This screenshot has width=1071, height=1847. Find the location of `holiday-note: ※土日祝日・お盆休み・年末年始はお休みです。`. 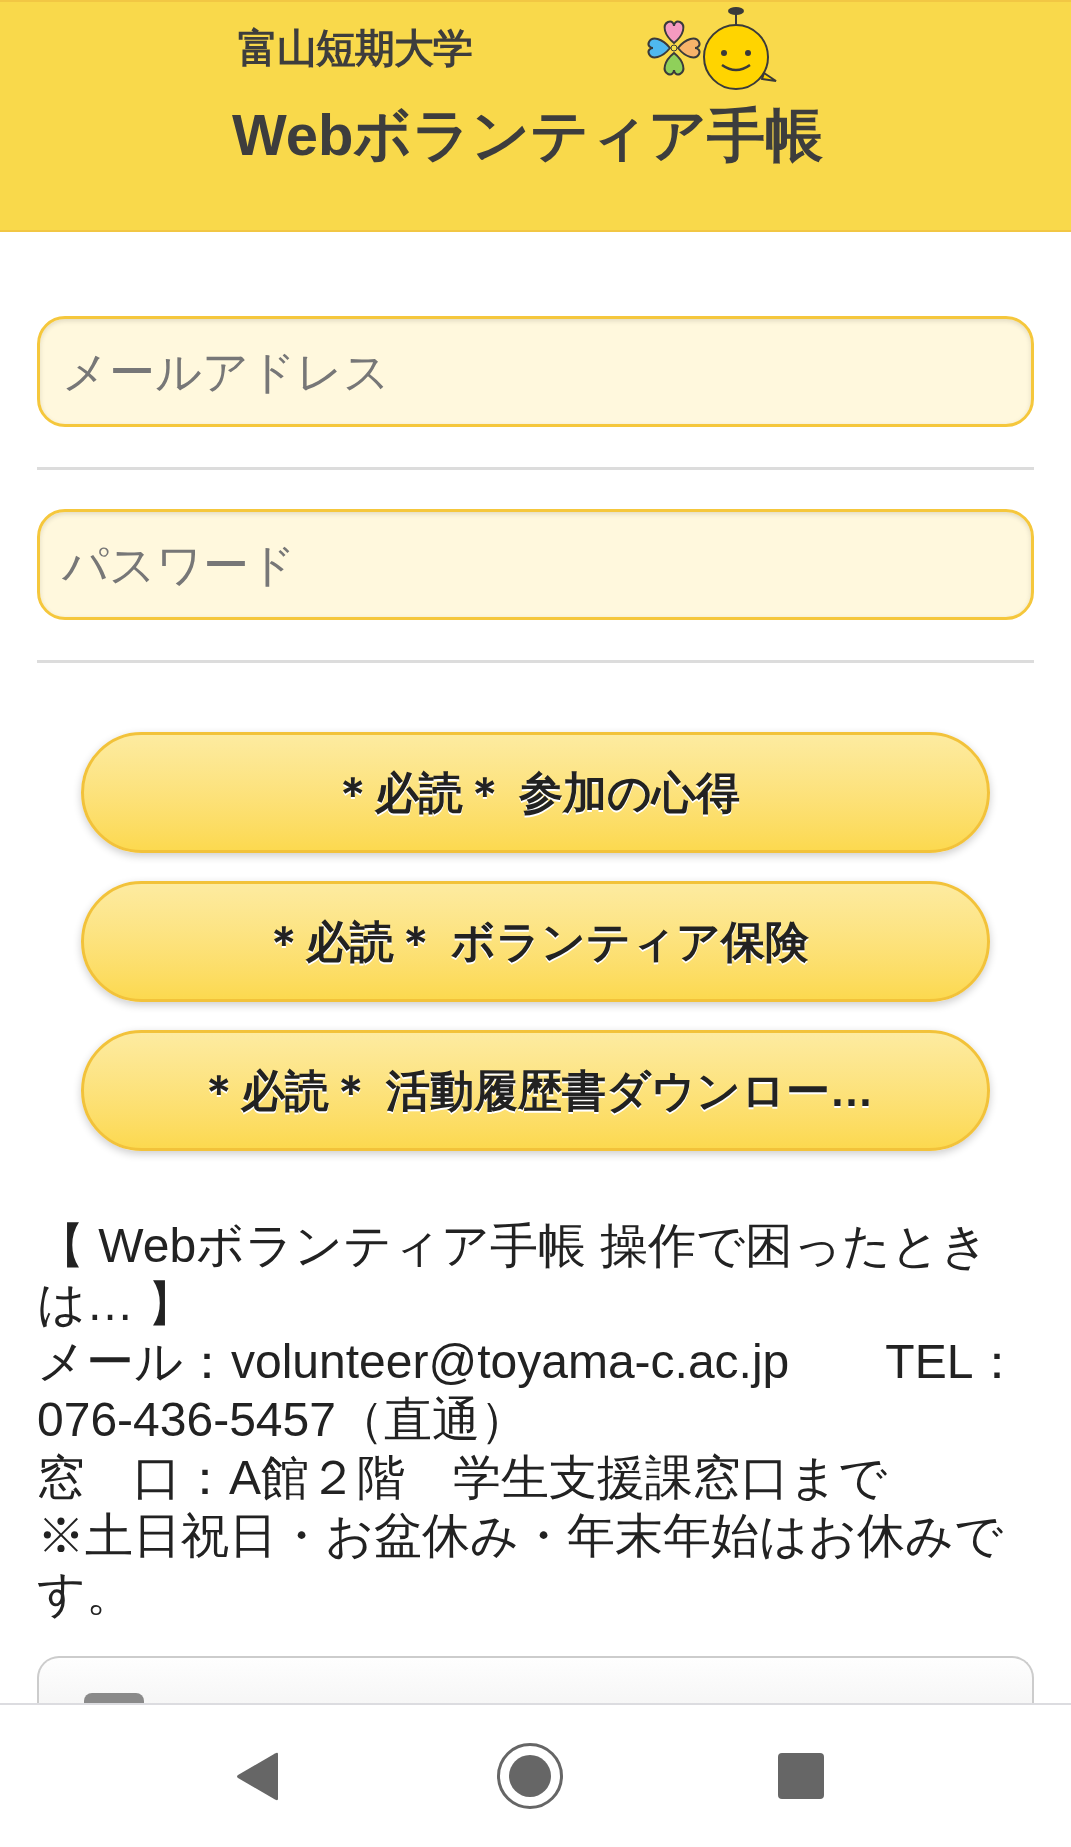

holiday-note: ※土日祝日・お盆休み・年末年始はお休みです。 is located at coordinates (520, 1565).